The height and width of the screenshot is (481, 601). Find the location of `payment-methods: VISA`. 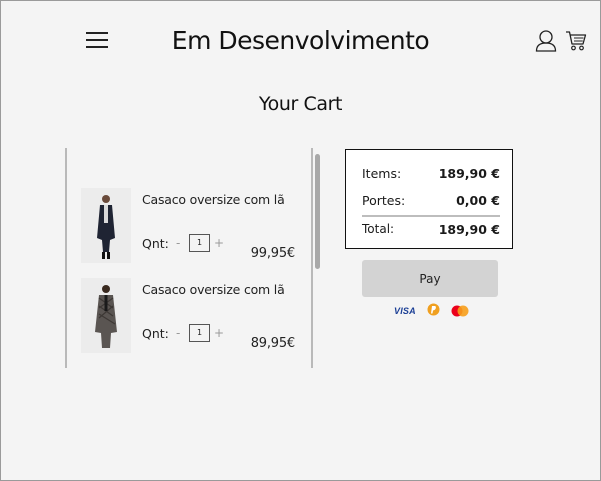

payment-methods: VISA is located at coordinates (431, 311).